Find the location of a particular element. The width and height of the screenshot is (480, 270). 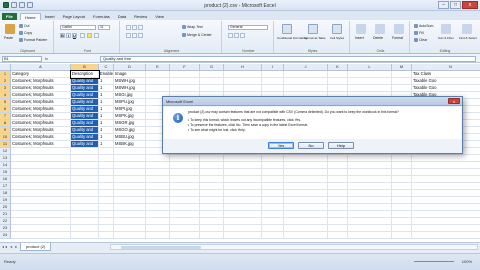

table-cell: Taxable Goo is located at coordinates (446, 81).